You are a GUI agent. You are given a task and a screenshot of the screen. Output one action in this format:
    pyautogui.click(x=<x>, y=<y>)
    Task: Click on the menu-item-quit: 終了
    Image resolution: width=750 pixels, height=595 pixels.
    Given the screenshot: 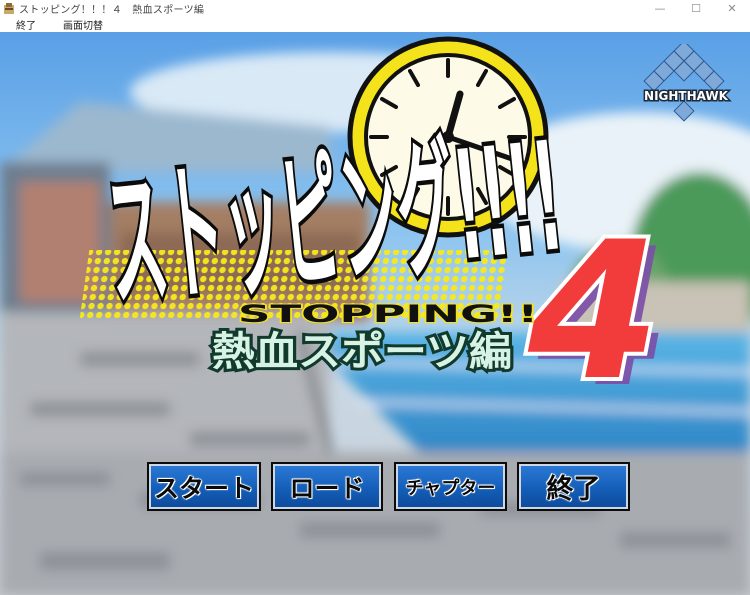 What is the action you would take?
    pyautogui.click(x=23, y=24)
    